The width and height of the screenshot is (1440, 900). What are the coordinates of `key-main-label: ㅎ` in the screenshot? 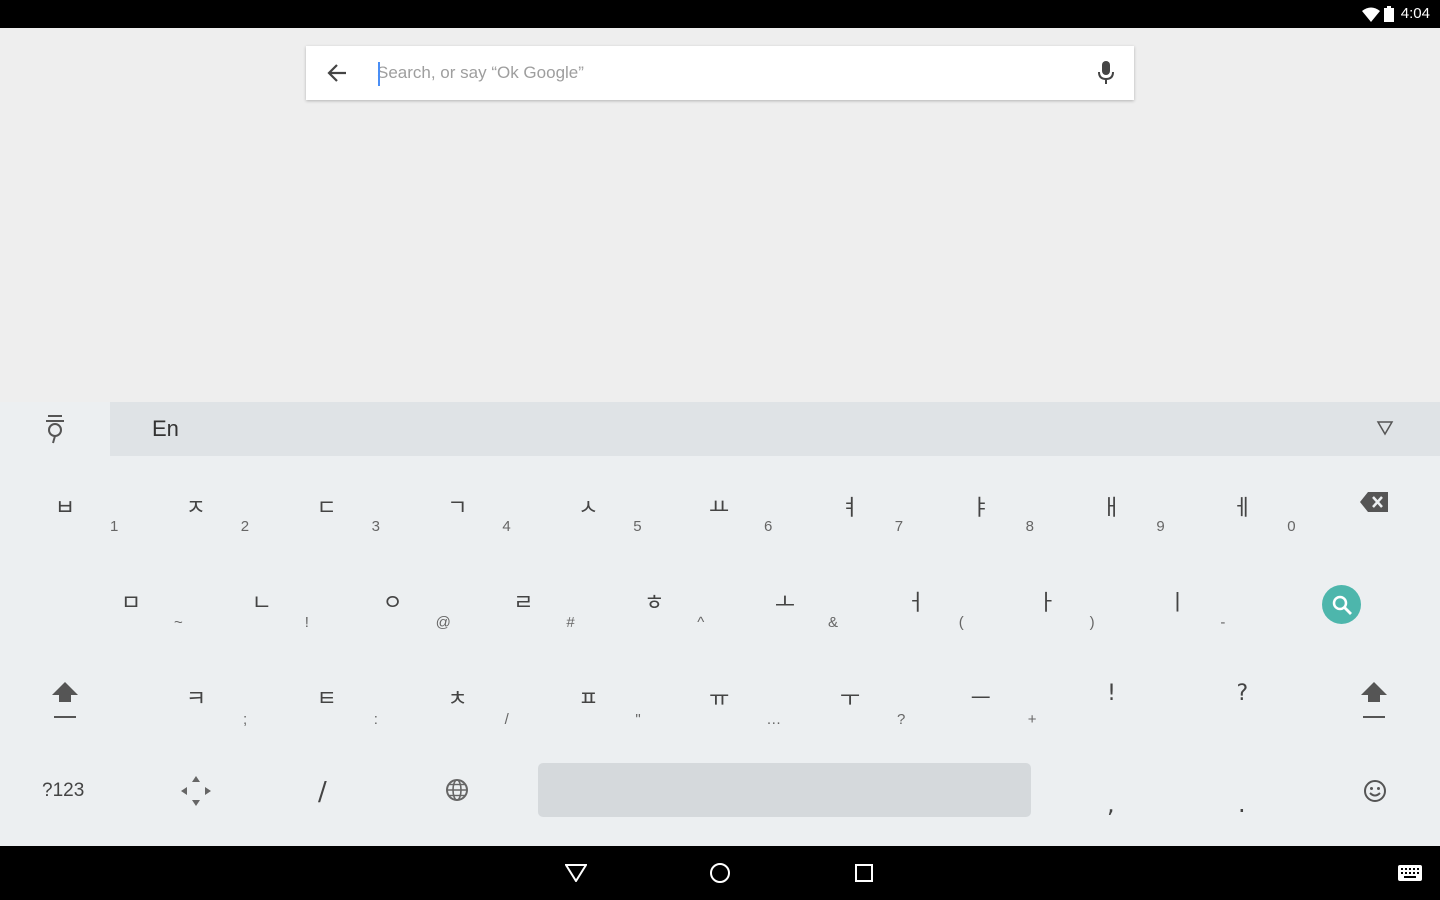 It's located at (654, 603).